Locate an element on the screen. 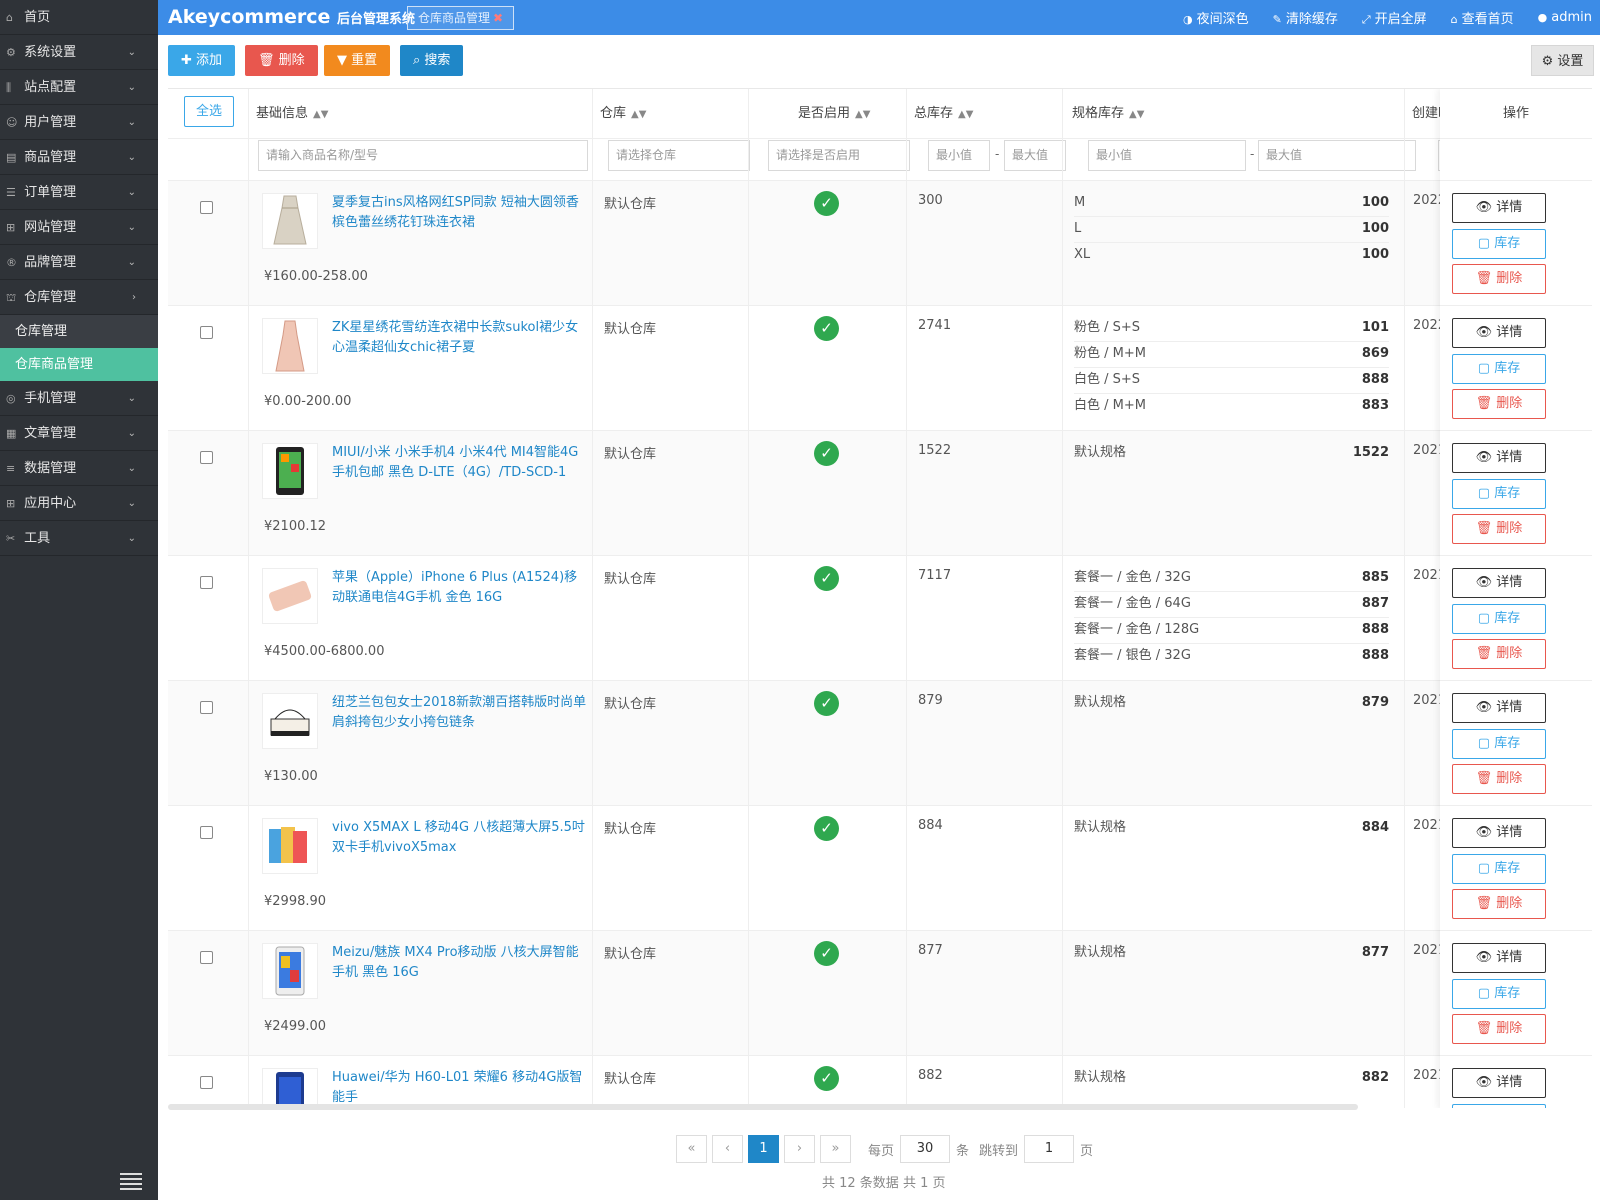  top-link-2: ⤢ 开启全屏 is located at coordinates (1394, 17).